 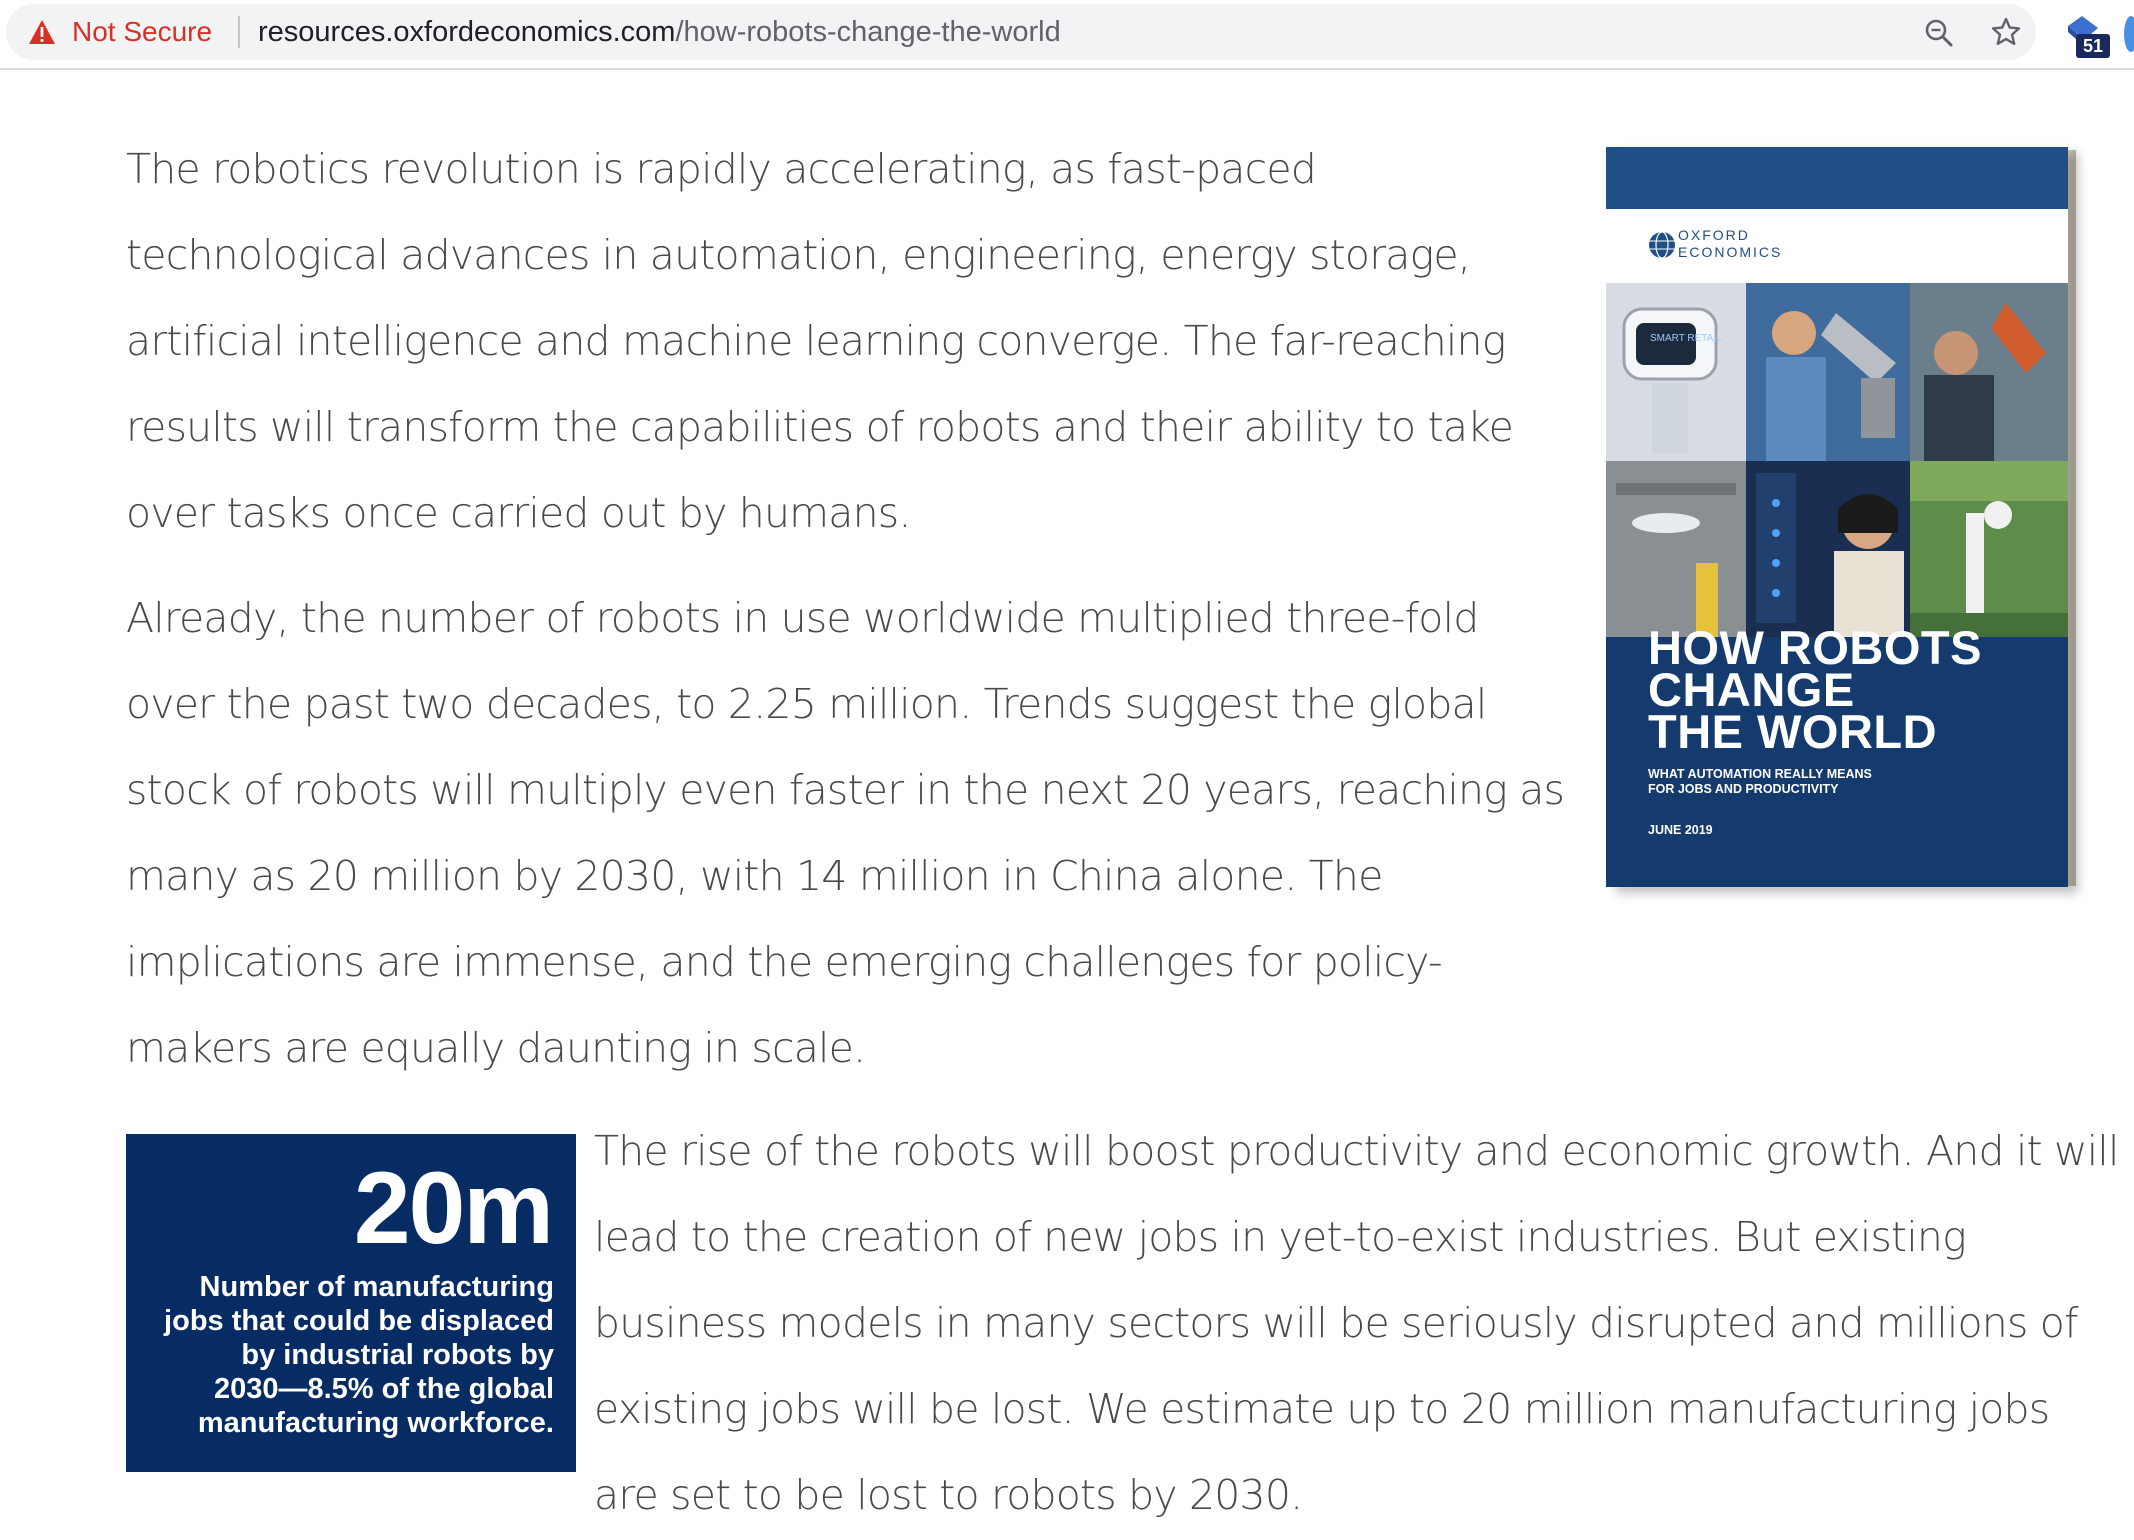 I want to click on cover-photo-collage: SMART RETAIL, so click(x=1837, y=460).